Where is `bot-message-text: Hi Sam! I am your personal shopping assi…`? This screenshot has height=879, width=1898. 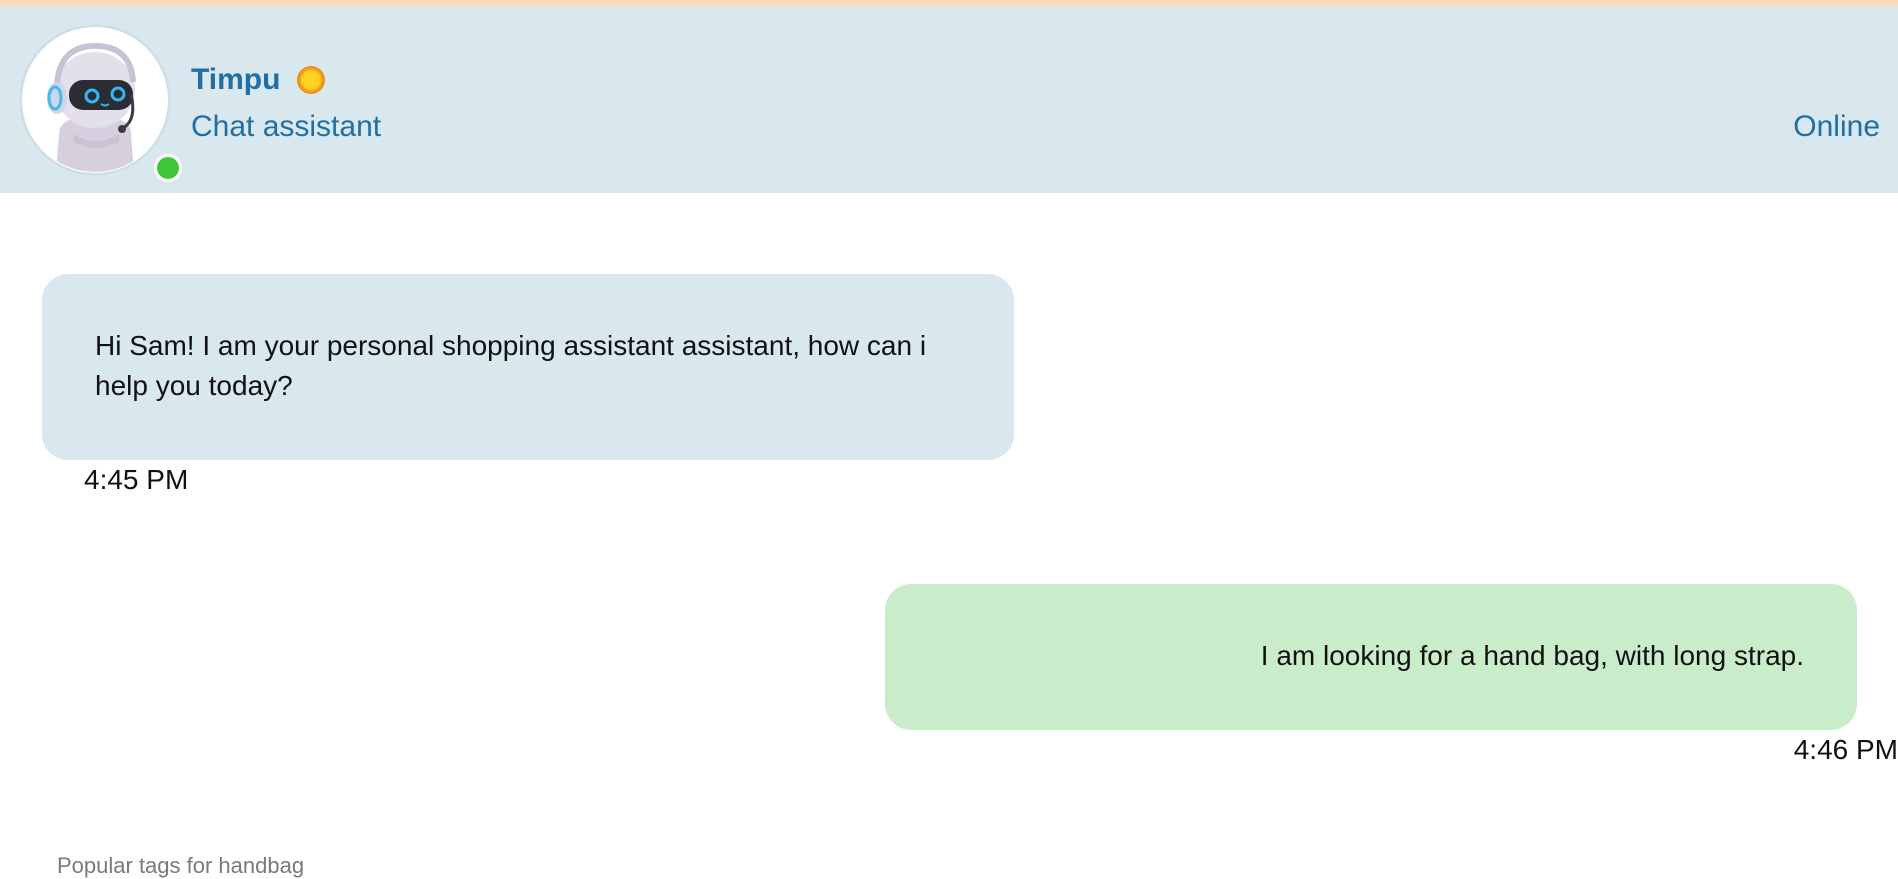 bot-message-text: Hi Sam! I am your personal shopping assi… is located at coordinates (511, 365).